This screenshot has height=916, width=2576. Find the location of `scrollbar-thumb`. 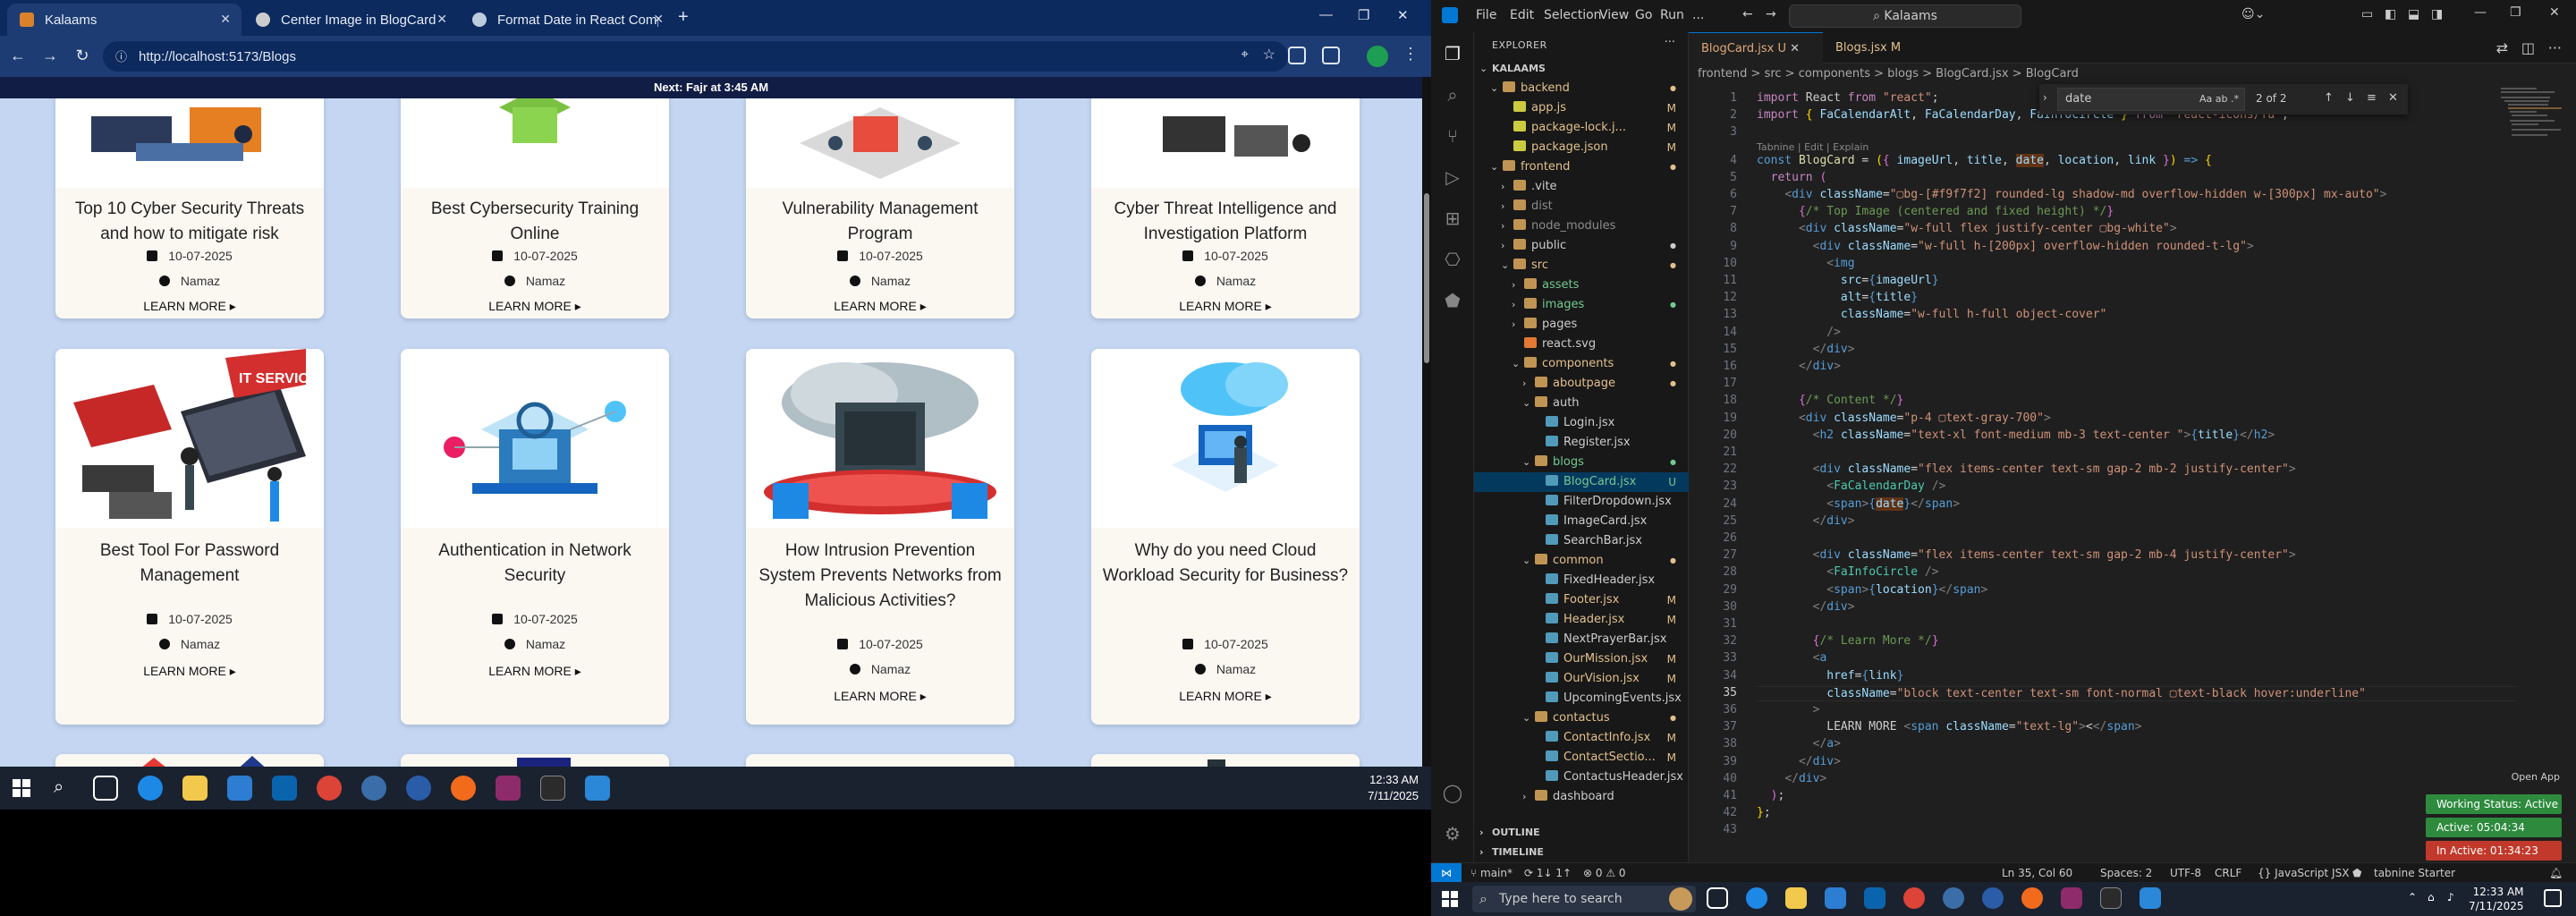

scrollbar-thumb is located at coordinates (1426, 278).